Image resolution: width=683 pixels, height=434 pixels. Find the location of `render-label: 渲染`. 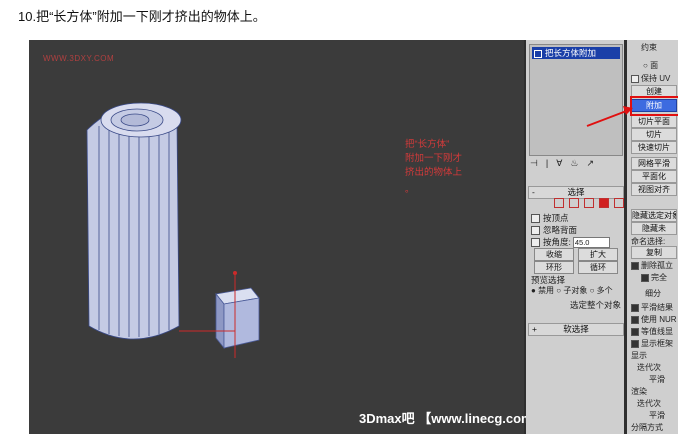

render-label: 渲染 is located at coordinates (639, 391).